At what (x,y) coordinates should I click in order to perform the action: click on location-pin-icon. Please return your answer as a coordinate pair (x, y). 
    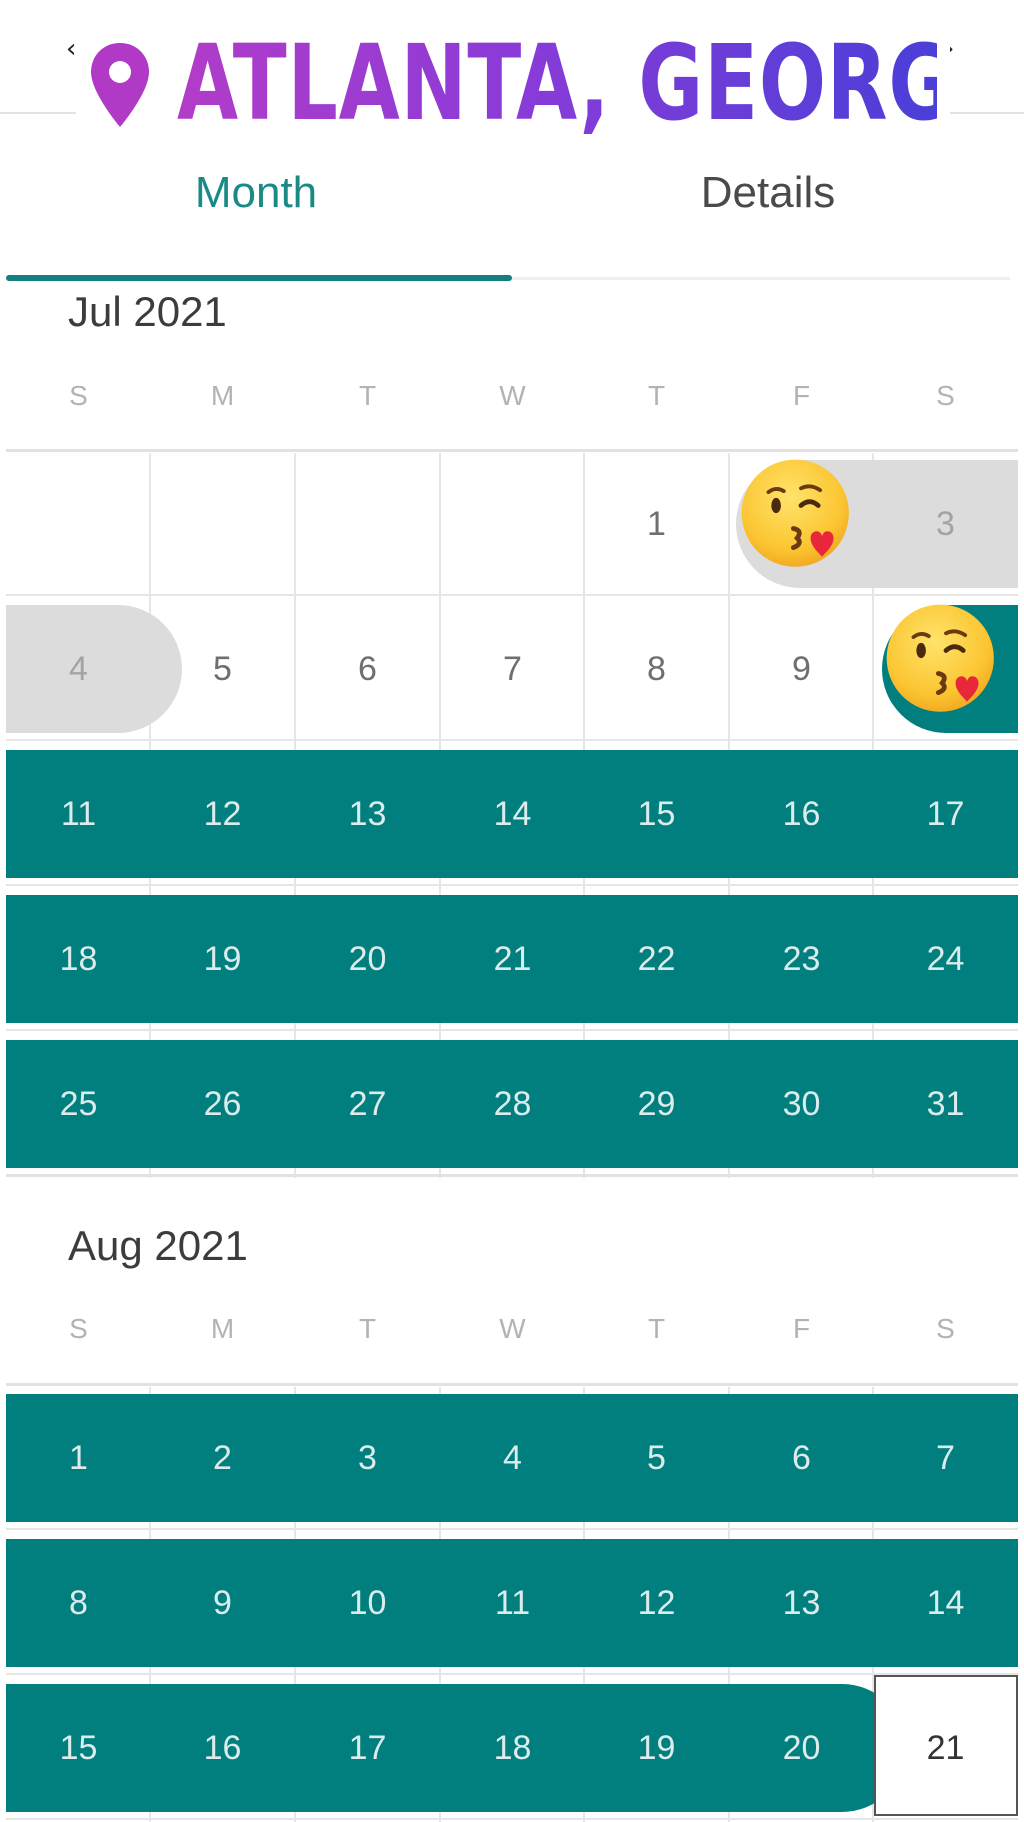
    Looking at the image, I should click on (120, 85).